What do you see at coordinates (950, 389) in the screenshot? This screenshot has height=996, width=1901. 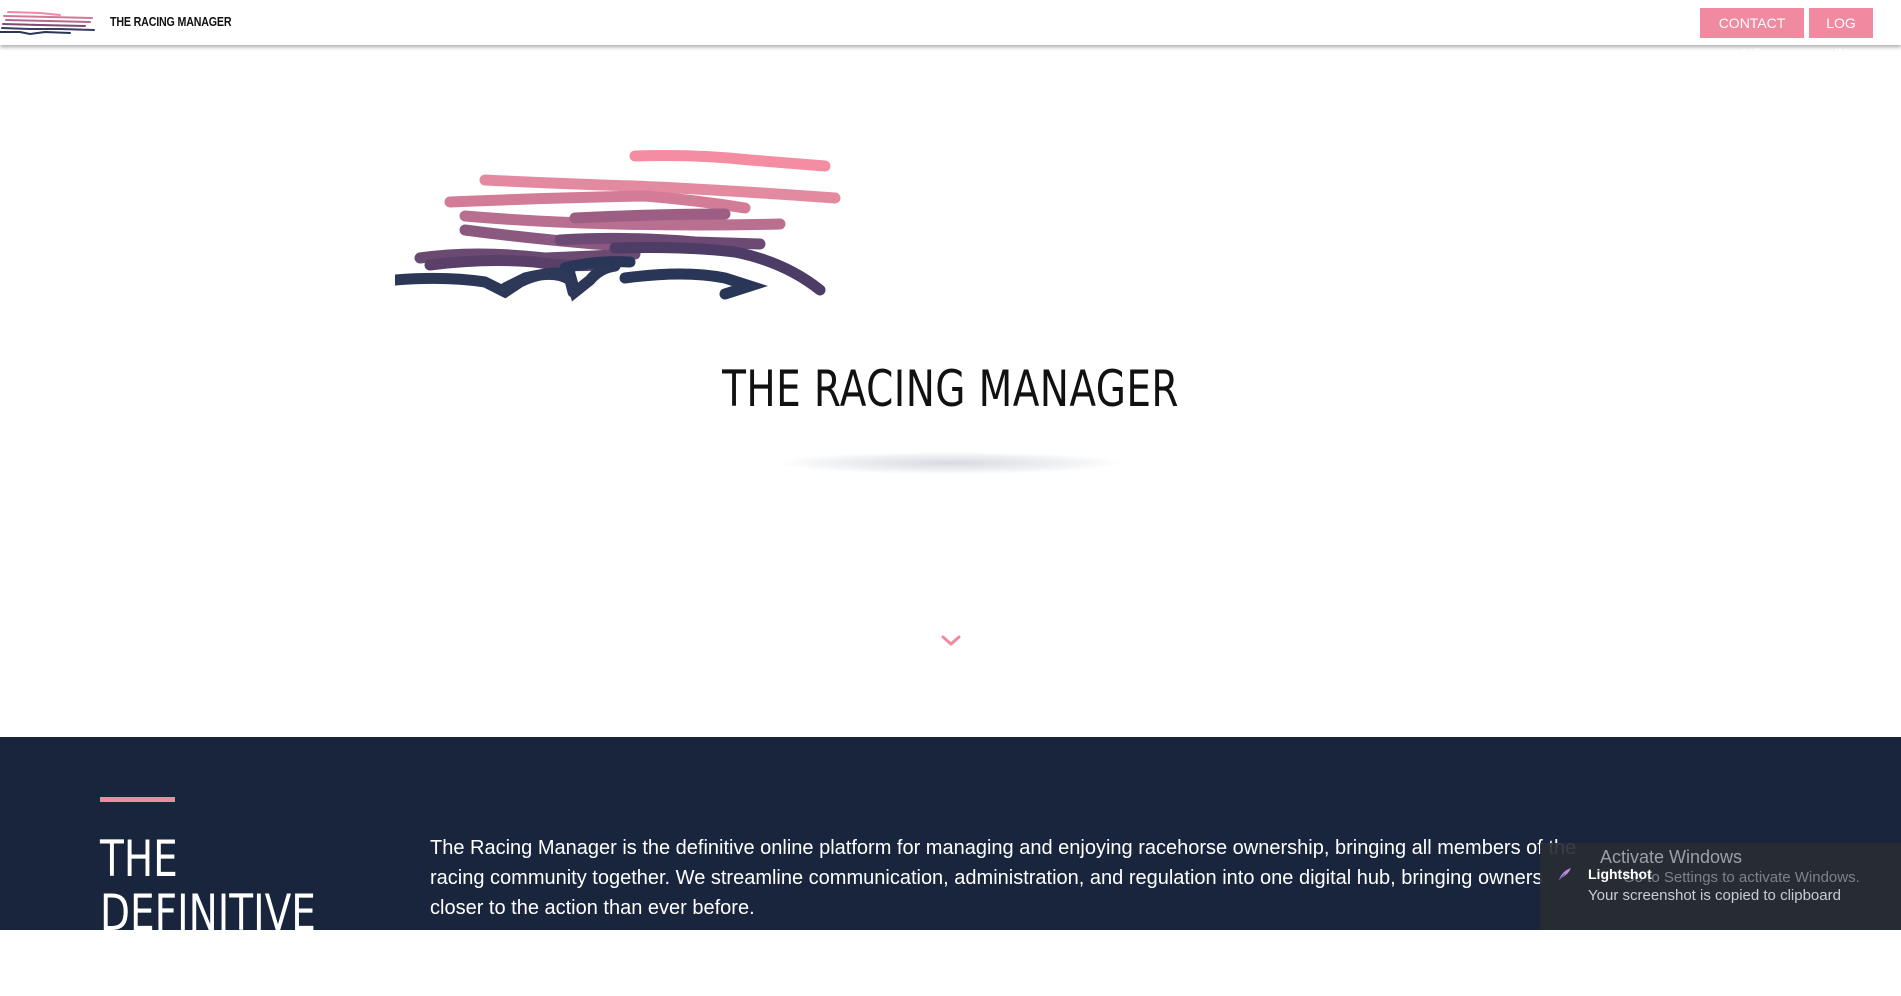 I see `hero-title: THE RACING MANAGER` at bounding box center [950, 389].